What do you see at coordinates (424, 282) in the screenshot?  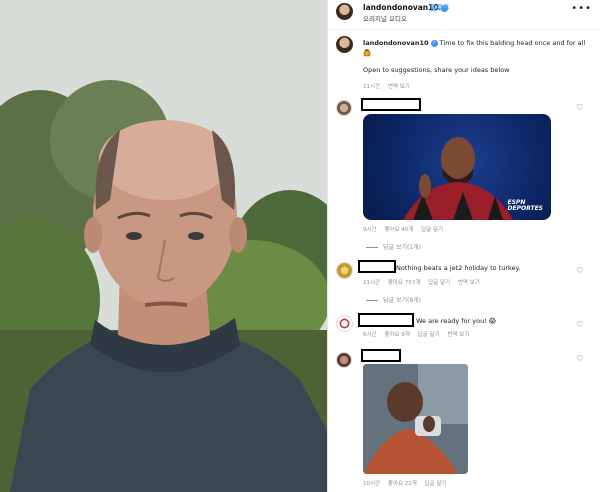 I see `comment-meta: 11시간 좋아요 757개 답글 달기 번역 보기` at bounding box center [424, 282].